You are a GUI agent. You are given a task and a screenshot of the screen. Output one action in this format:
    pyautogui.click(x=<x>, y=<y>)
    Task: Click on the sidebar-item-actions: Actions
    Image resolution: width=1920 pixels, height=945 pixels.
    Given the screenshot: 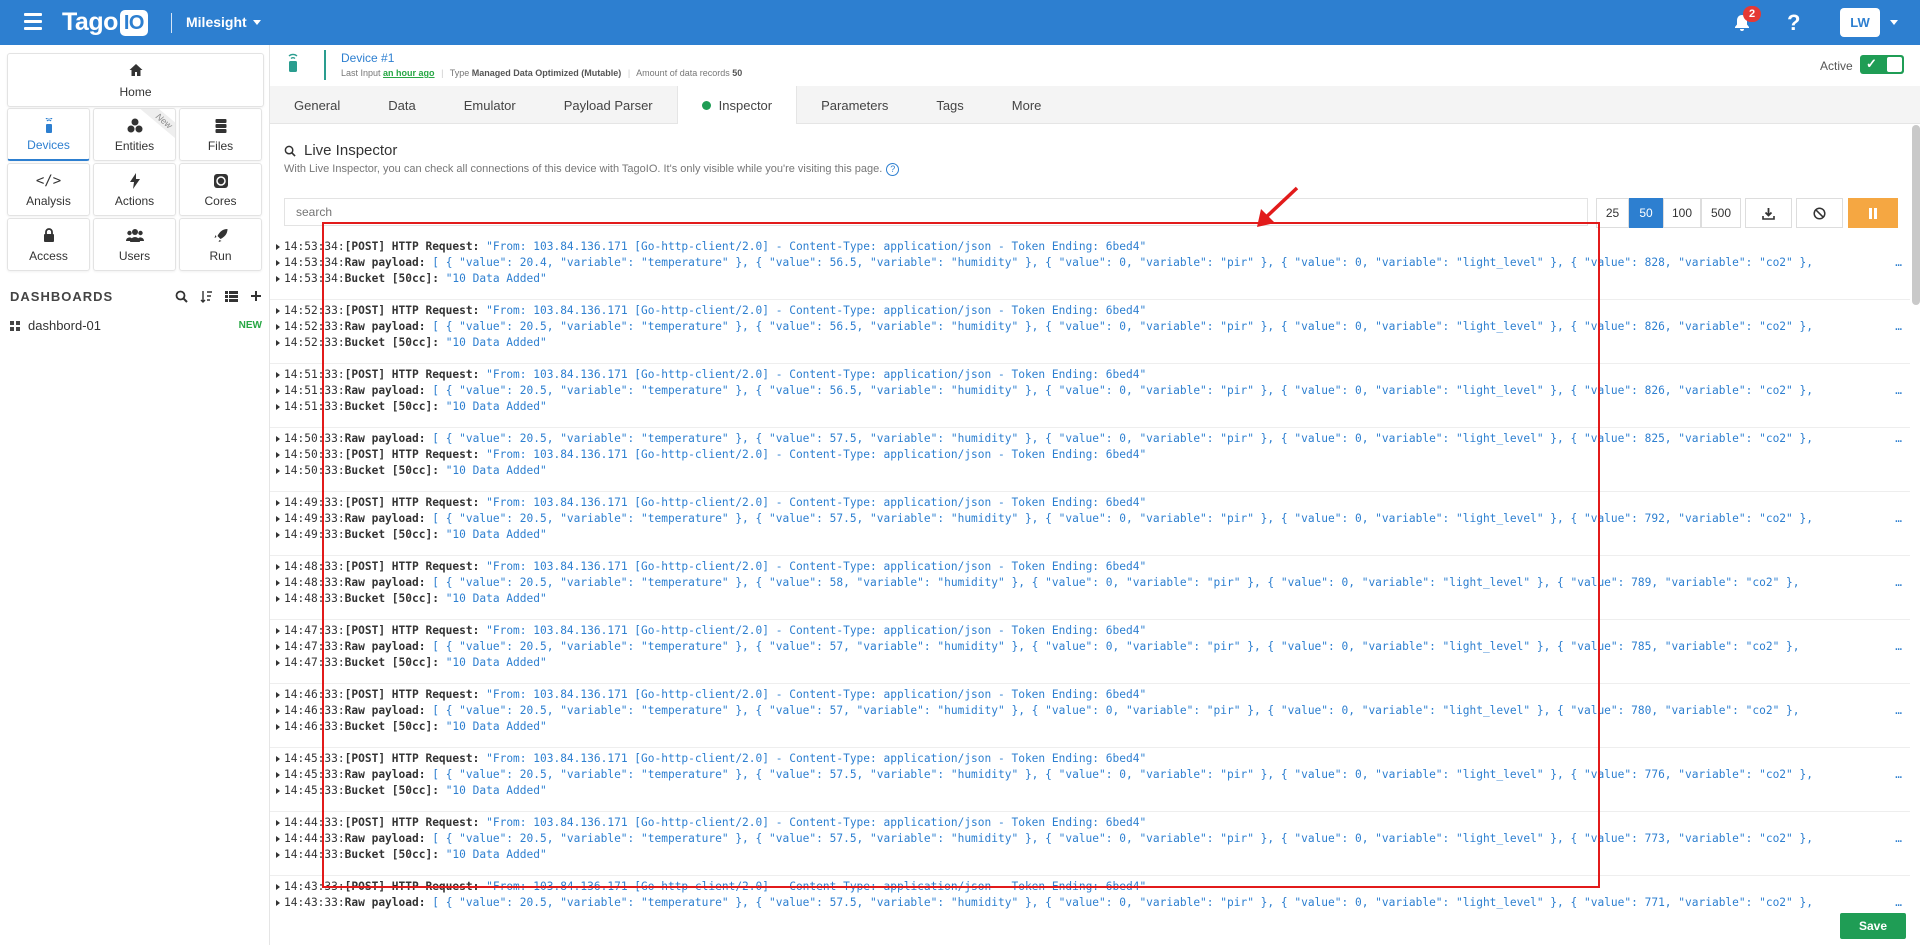 What is the action you would take?
    pyautogui.click(x=134, y=189)
    